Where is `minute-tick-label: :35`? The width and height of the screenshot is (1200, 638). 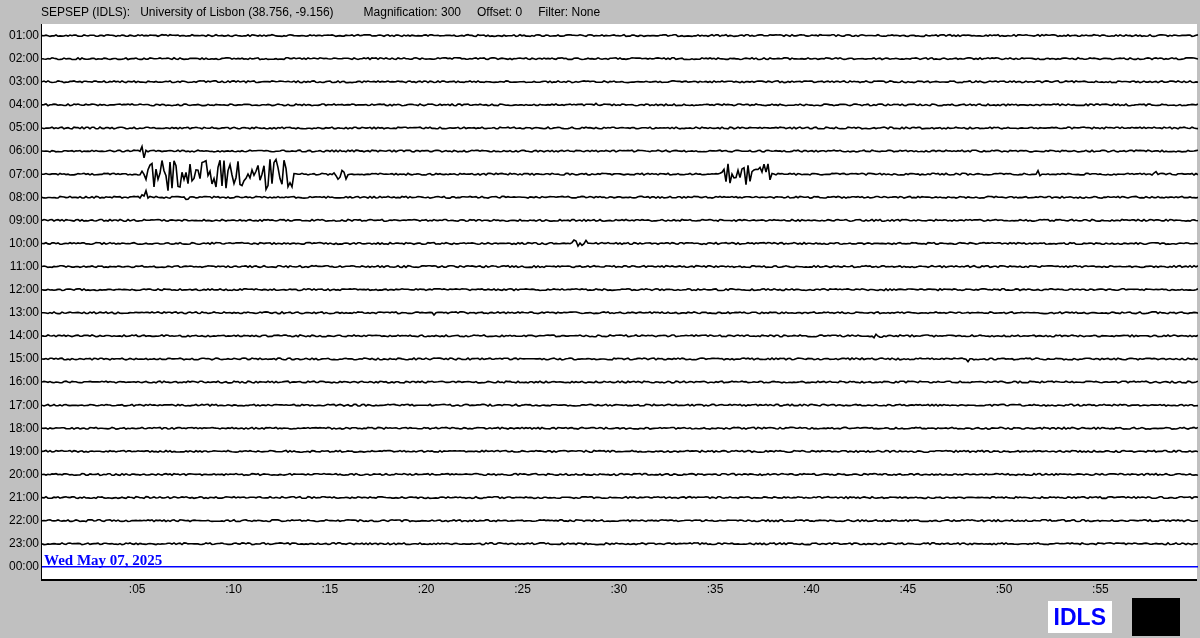 minute-tick-label: :35 is located at coordinates (715, 589).